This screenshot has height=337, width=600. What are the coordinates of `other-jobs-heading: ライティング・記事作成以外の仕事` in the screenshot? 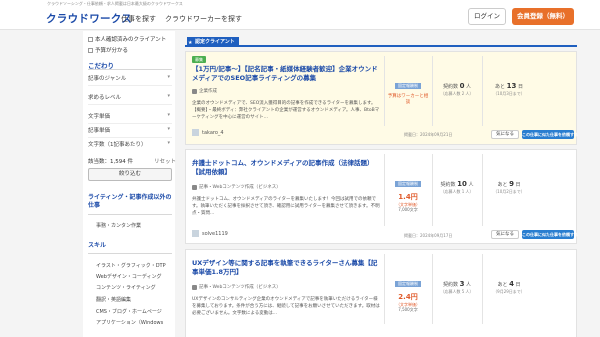 It's located at (130, 201).